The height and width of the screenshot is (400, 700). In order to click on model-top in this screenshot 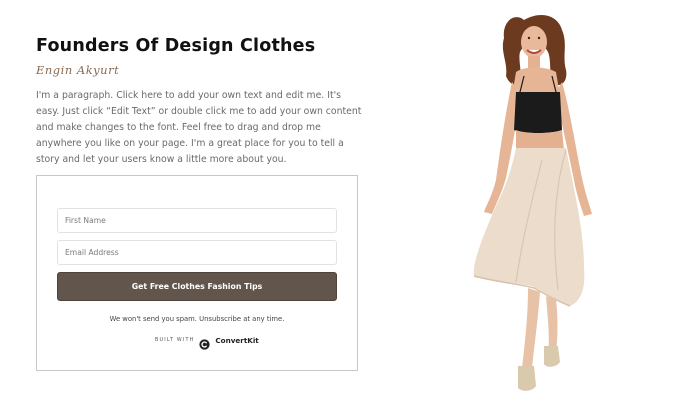, I will do `click(538, 112)`.